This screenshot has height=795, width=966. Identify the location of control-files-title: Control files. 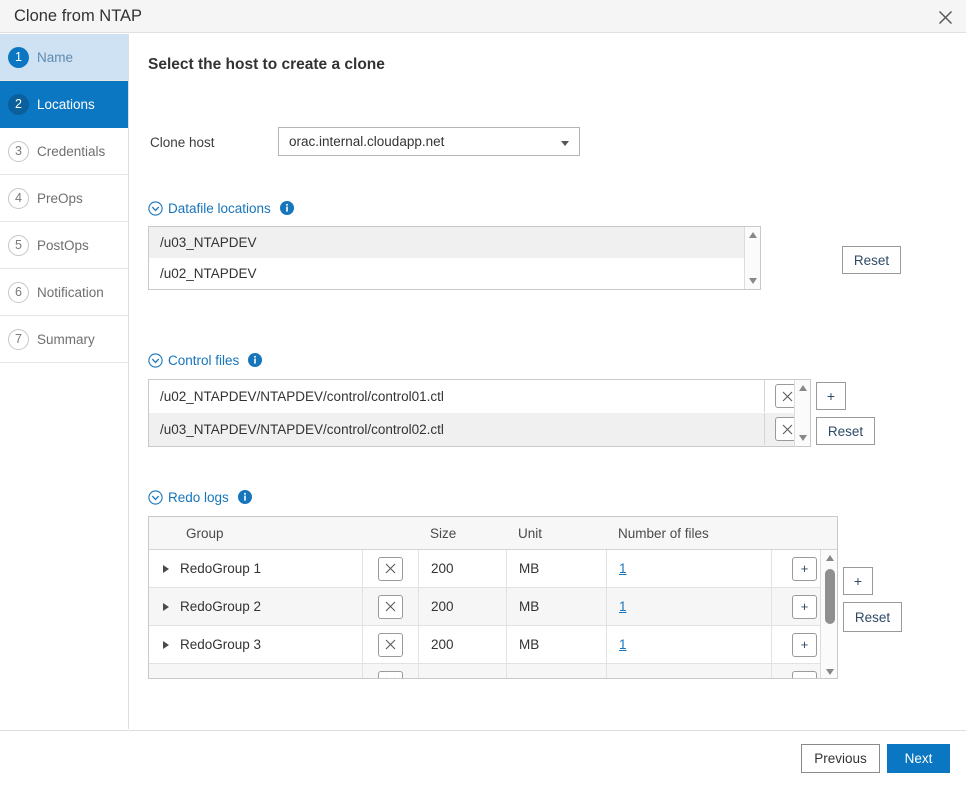
(203, 360).